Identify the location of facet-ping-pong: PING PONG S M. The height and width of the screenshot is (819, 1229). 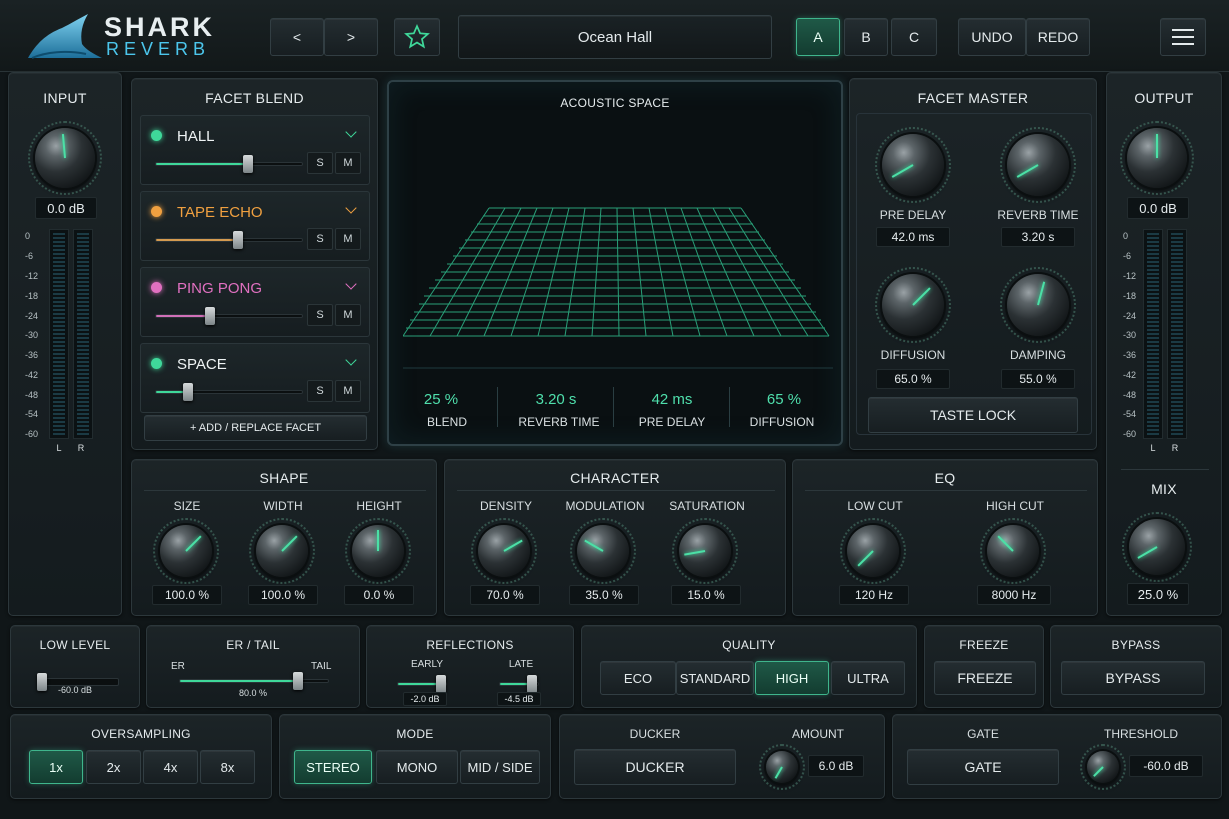
(255, 302).